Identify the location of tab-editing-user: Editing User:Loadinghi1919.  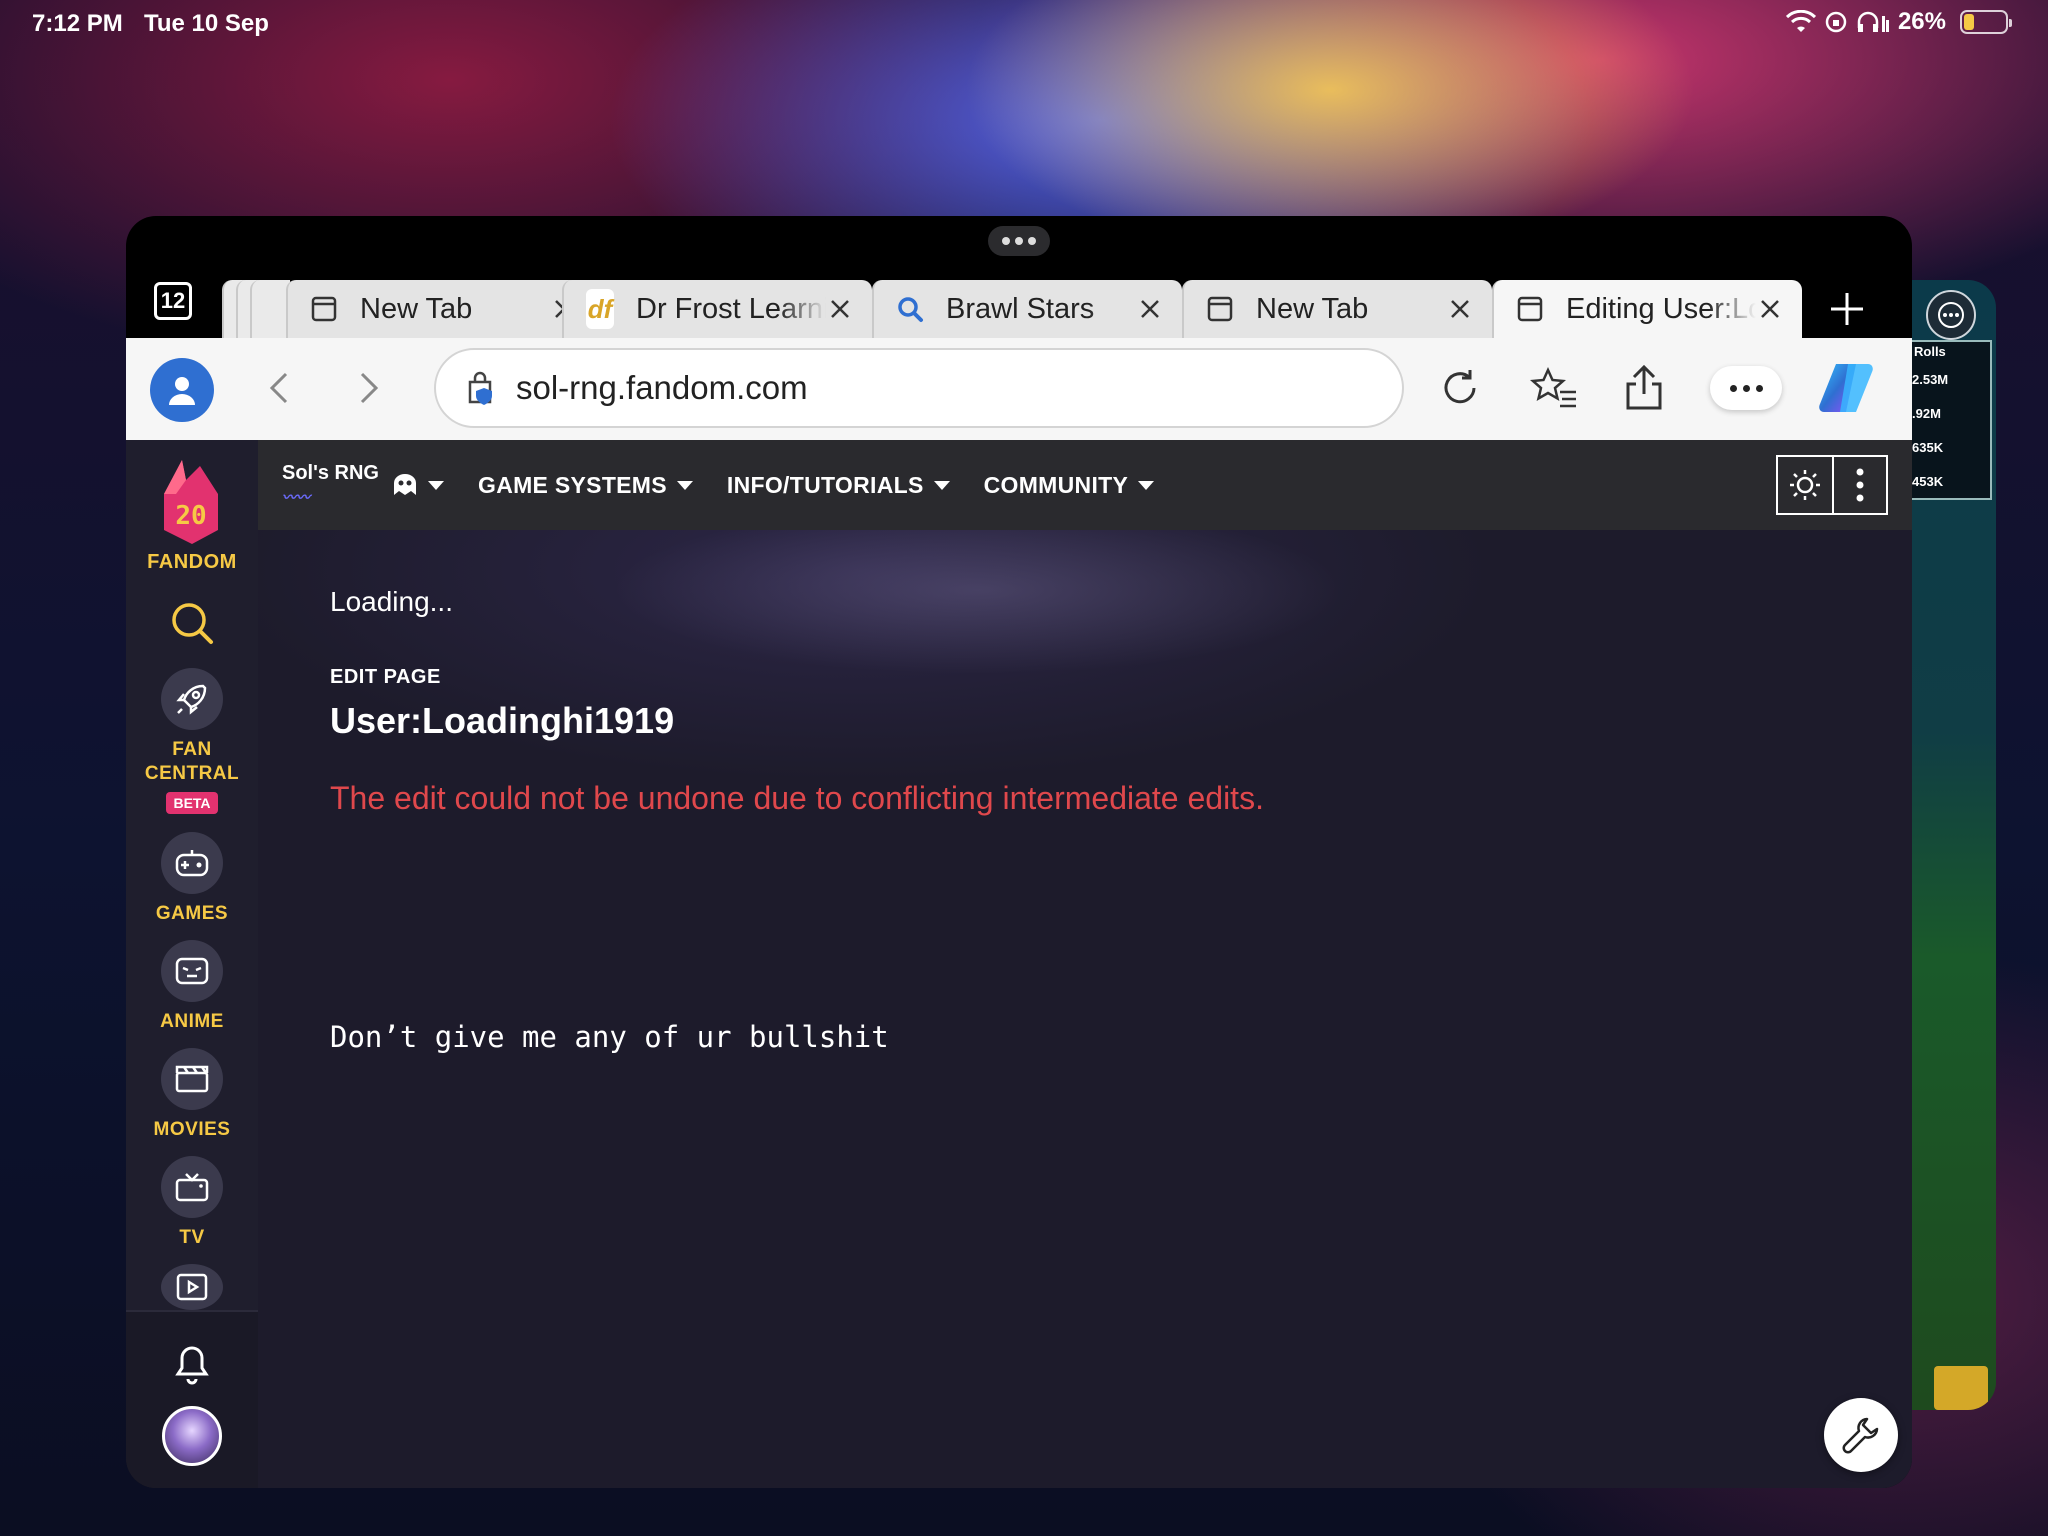
(1647, 309).